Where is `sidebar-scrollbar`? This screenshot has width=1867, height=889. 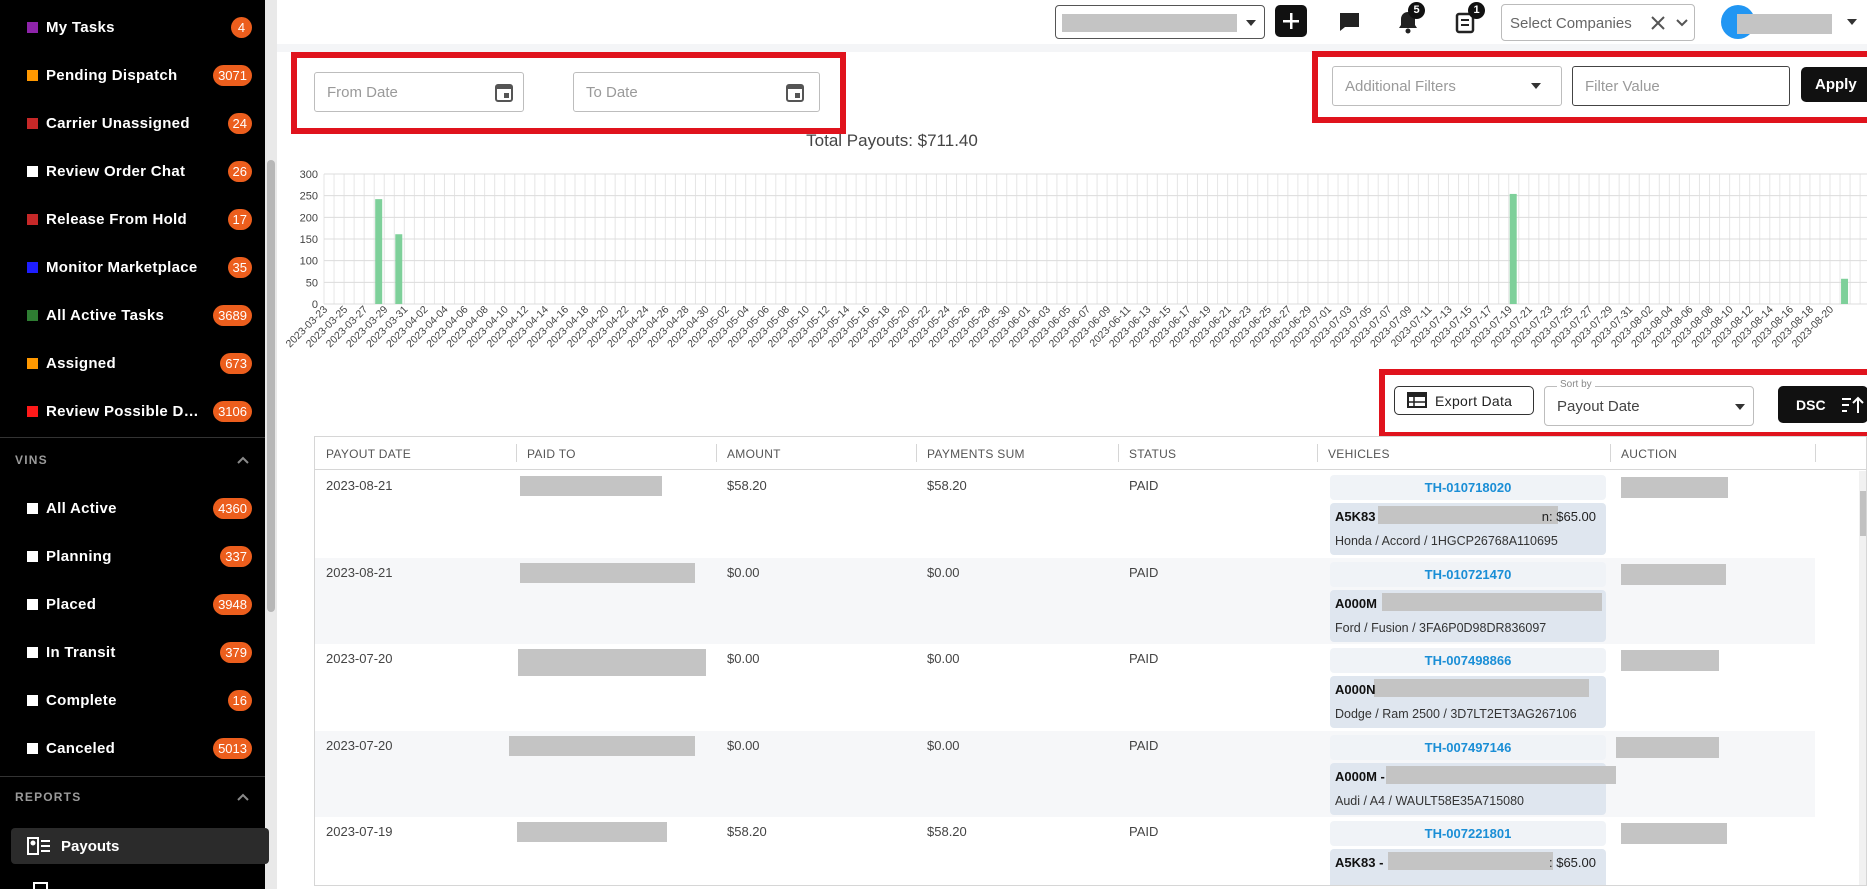
sidebar-scrollbar is located at coordinates (271, 444).